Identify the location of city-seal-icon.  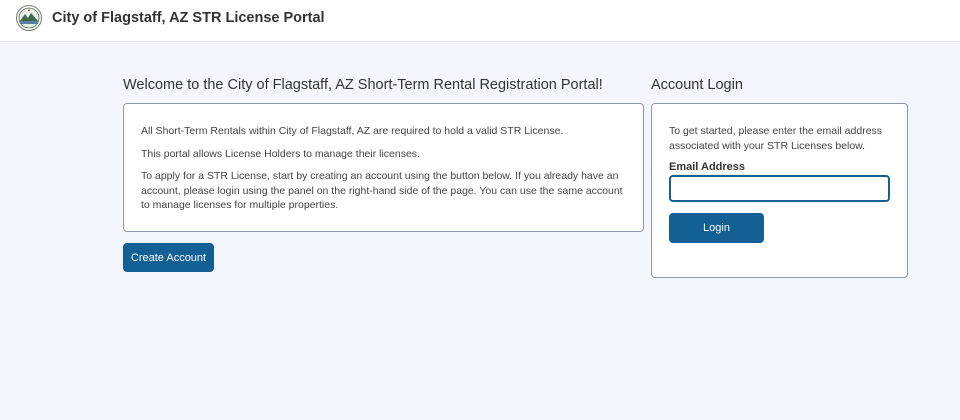
(29, 18).